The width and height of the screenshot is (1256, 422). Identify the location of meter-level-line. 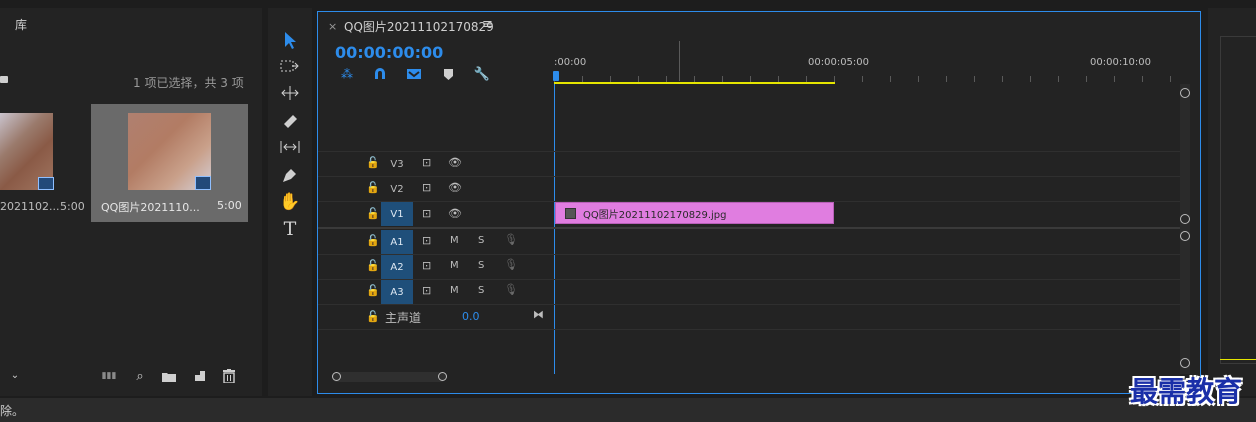
(1238, 359).